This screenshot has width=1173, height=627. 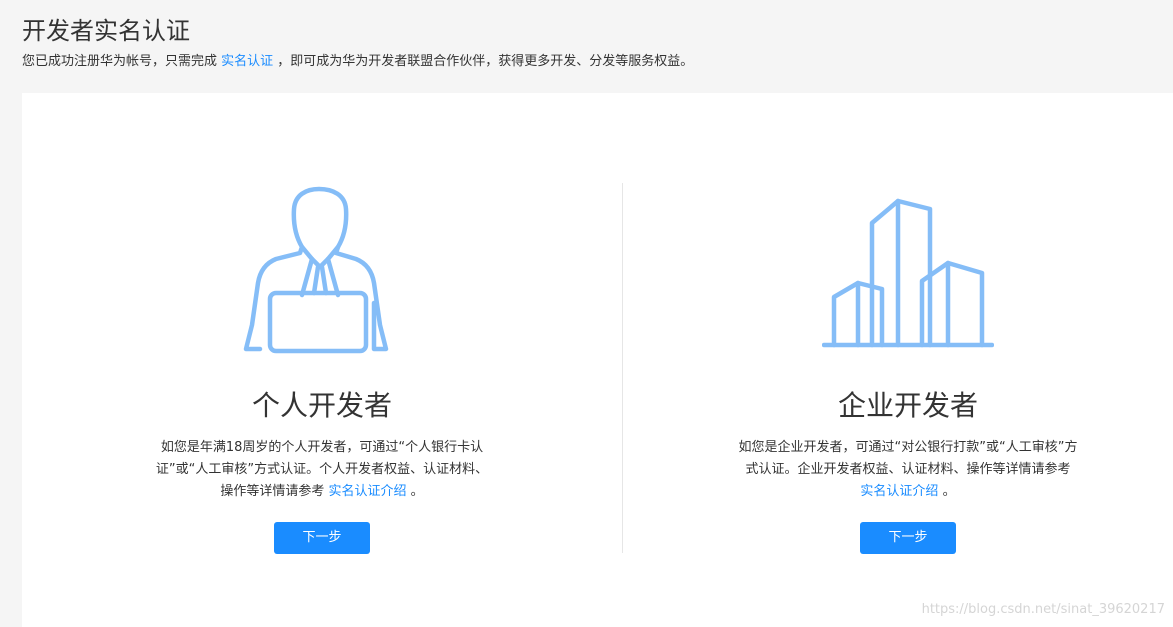 I want to click on enterprise-desc-end: 。, so click(x=947, y=491).